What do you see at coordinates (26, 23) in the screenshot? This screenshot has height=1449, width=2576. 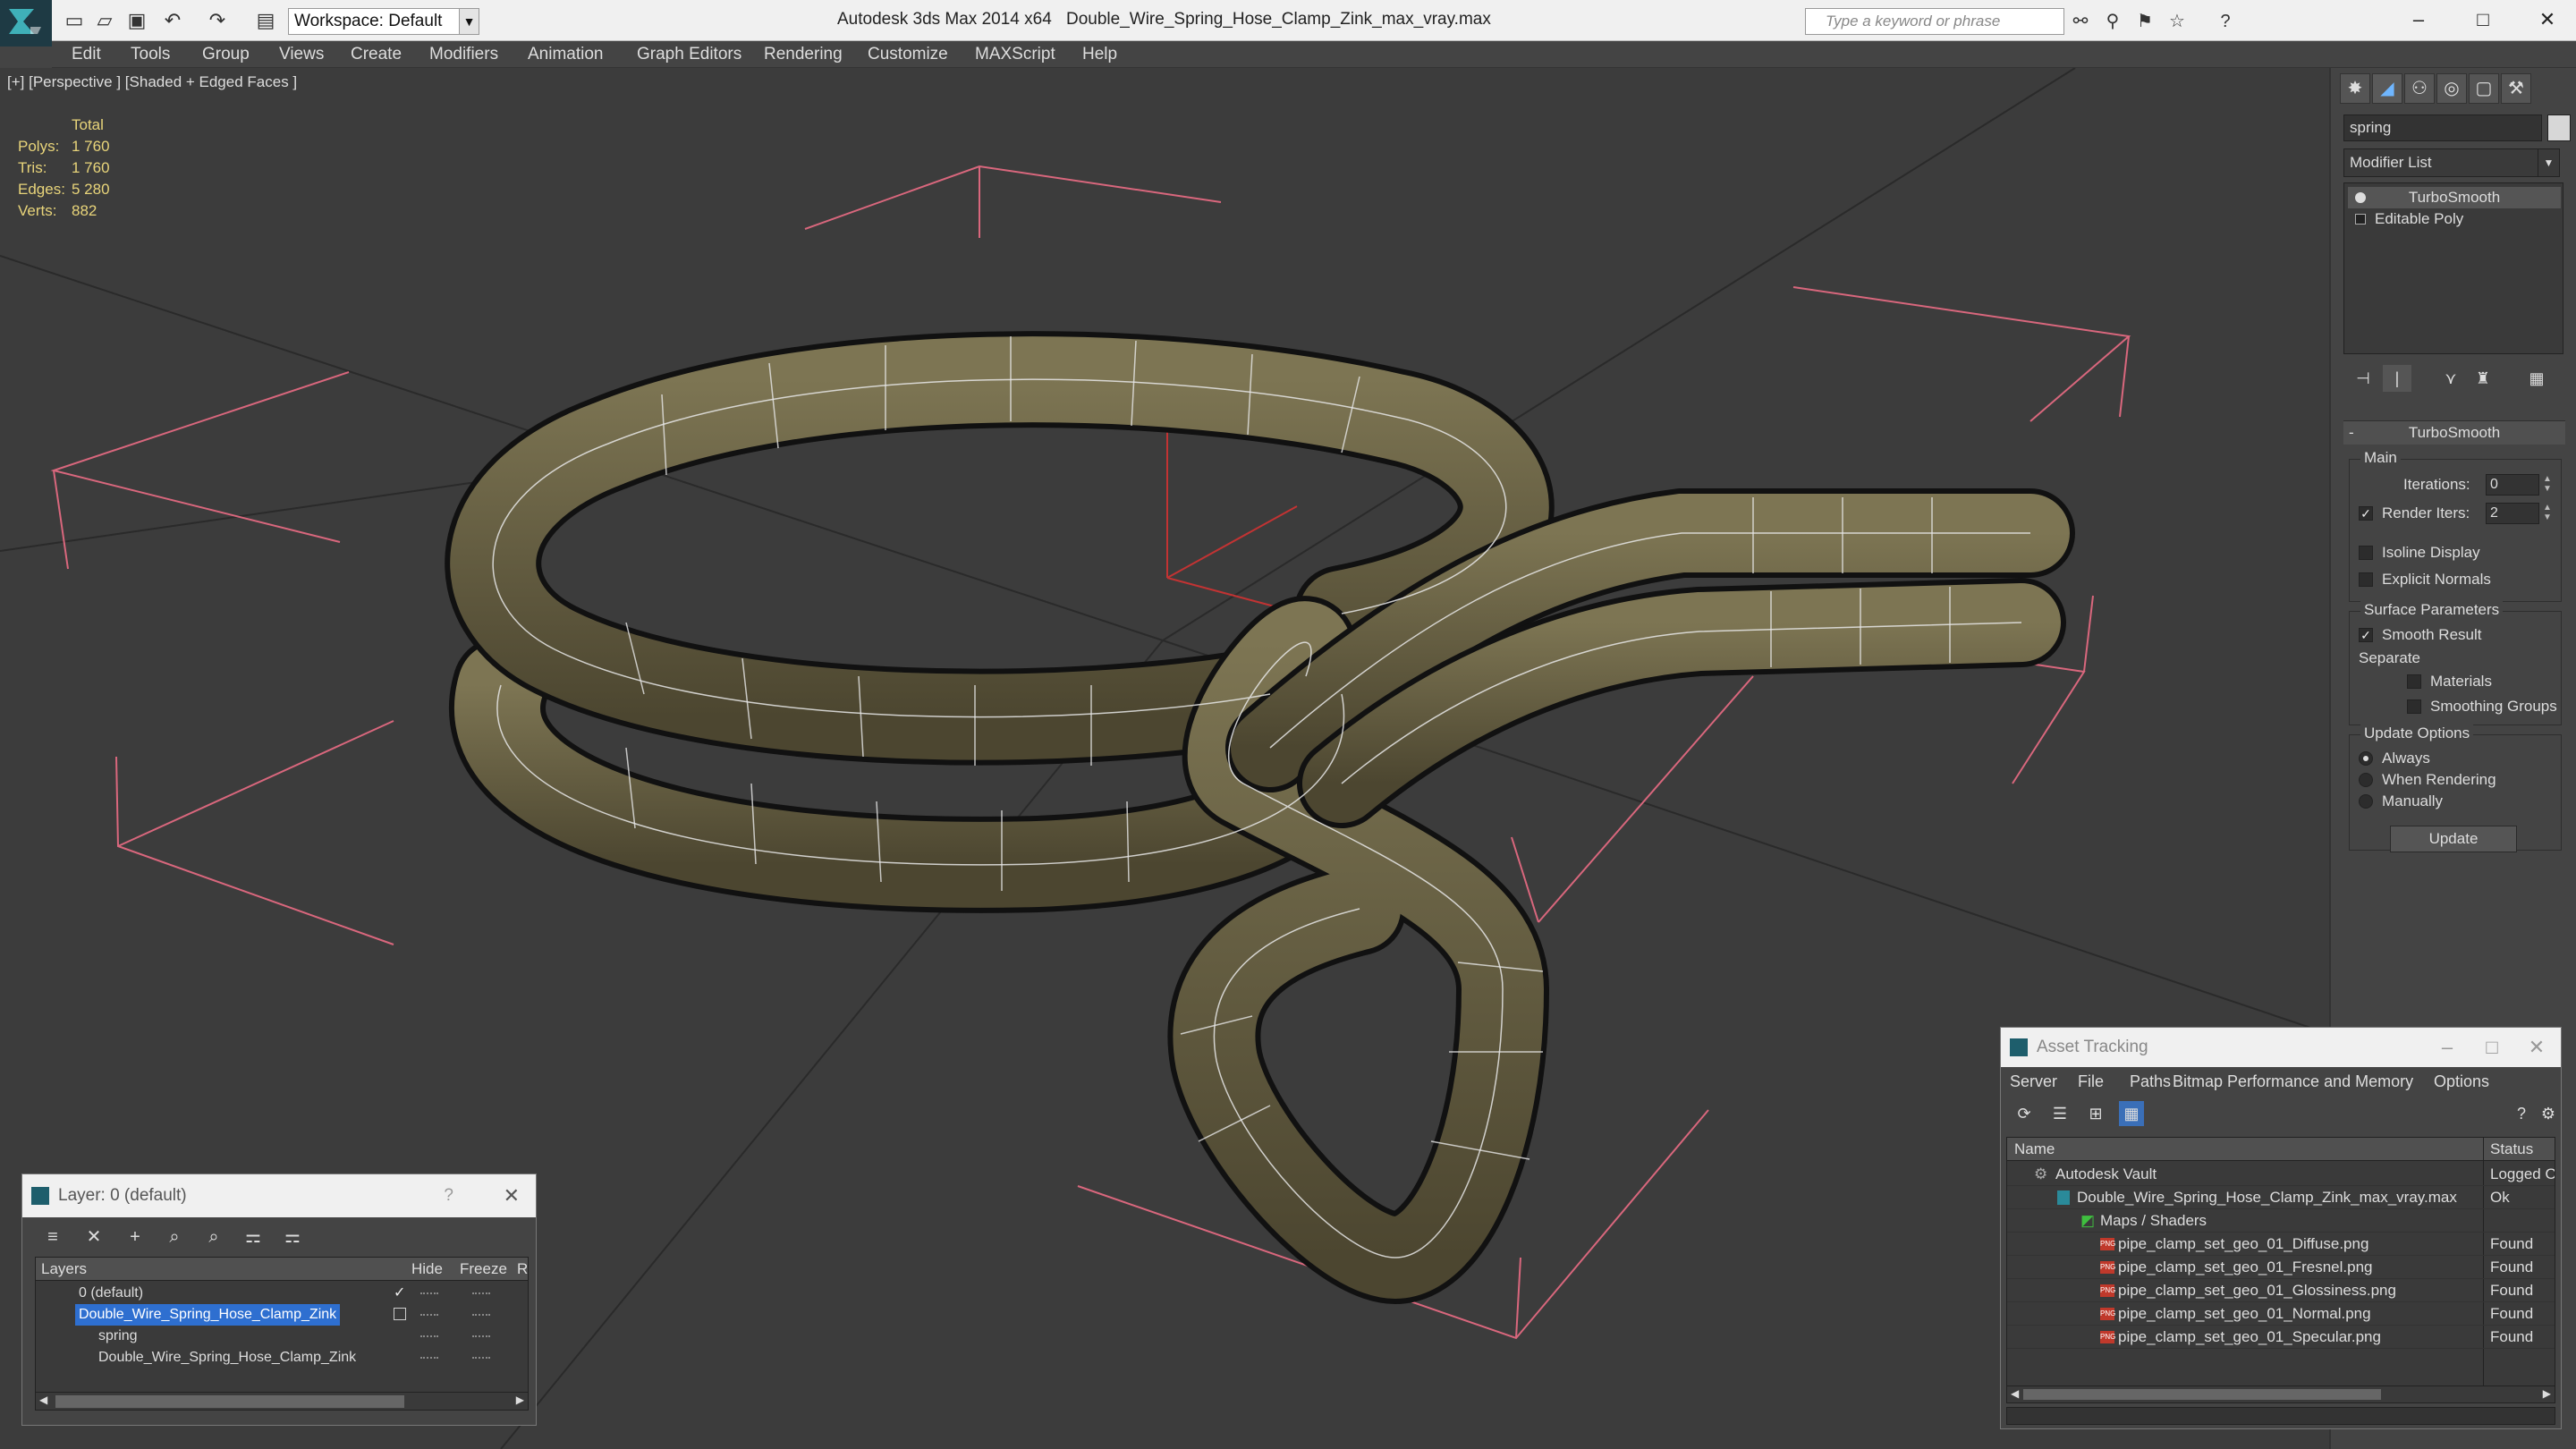 I see `app-logo-icon` at bounding box center [26, 23].